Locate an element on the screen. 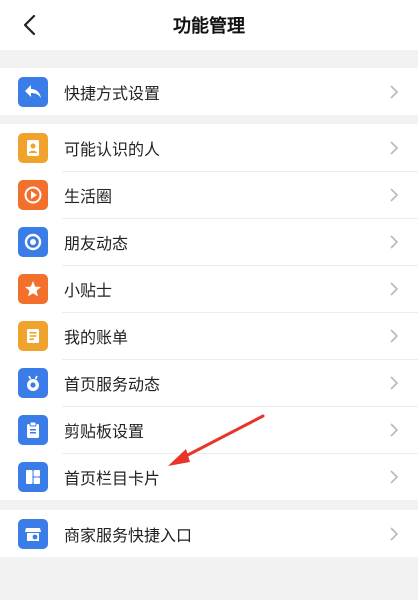 The width and height of the screenshot is (418, 600). store-icon is located at coordinates (33, 533).